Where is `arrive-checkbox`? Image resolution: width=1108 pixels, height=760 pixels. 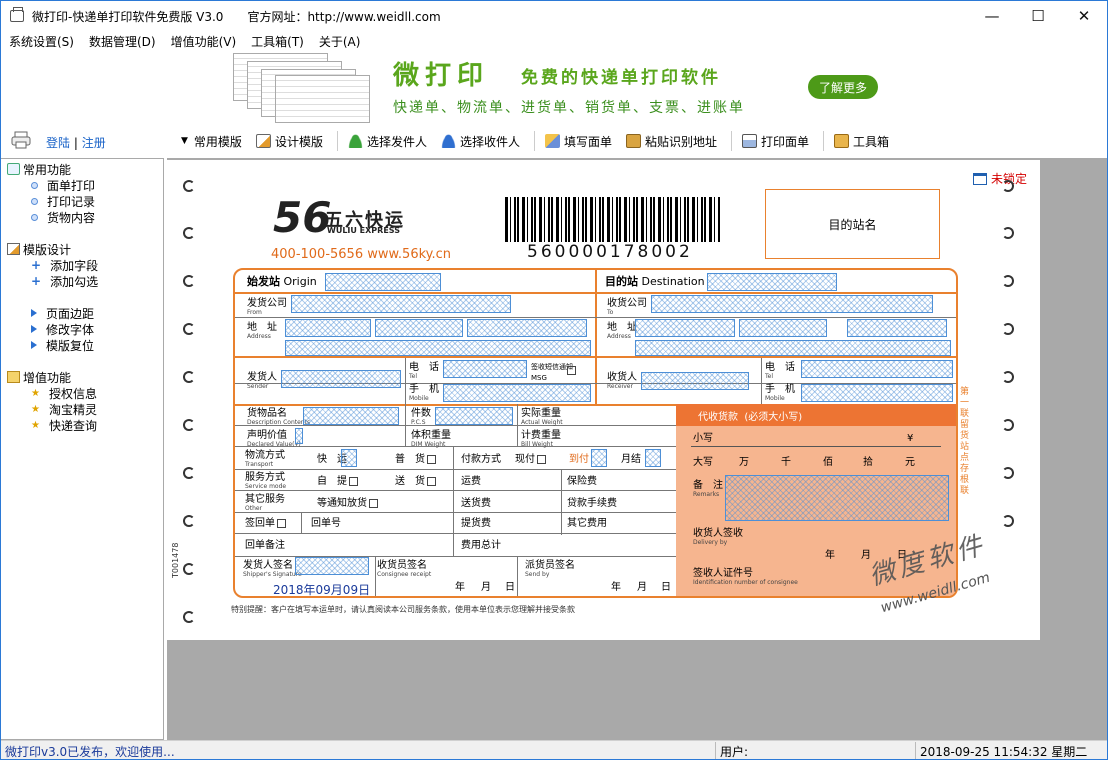
arrive-checkbox is located at coordinates (599, 458).